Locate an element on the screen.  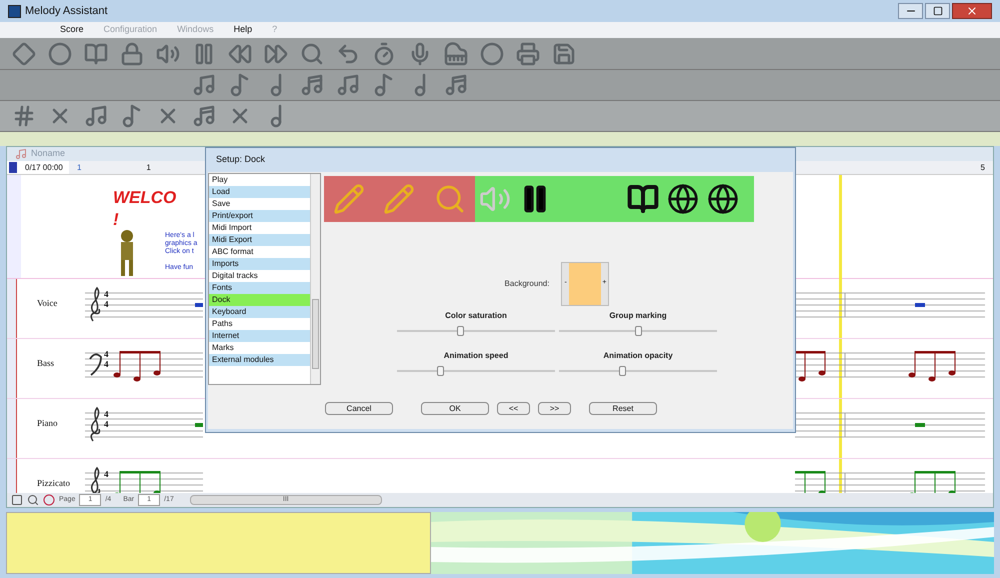
keyboard-icon is located at coordinates (456, 54).